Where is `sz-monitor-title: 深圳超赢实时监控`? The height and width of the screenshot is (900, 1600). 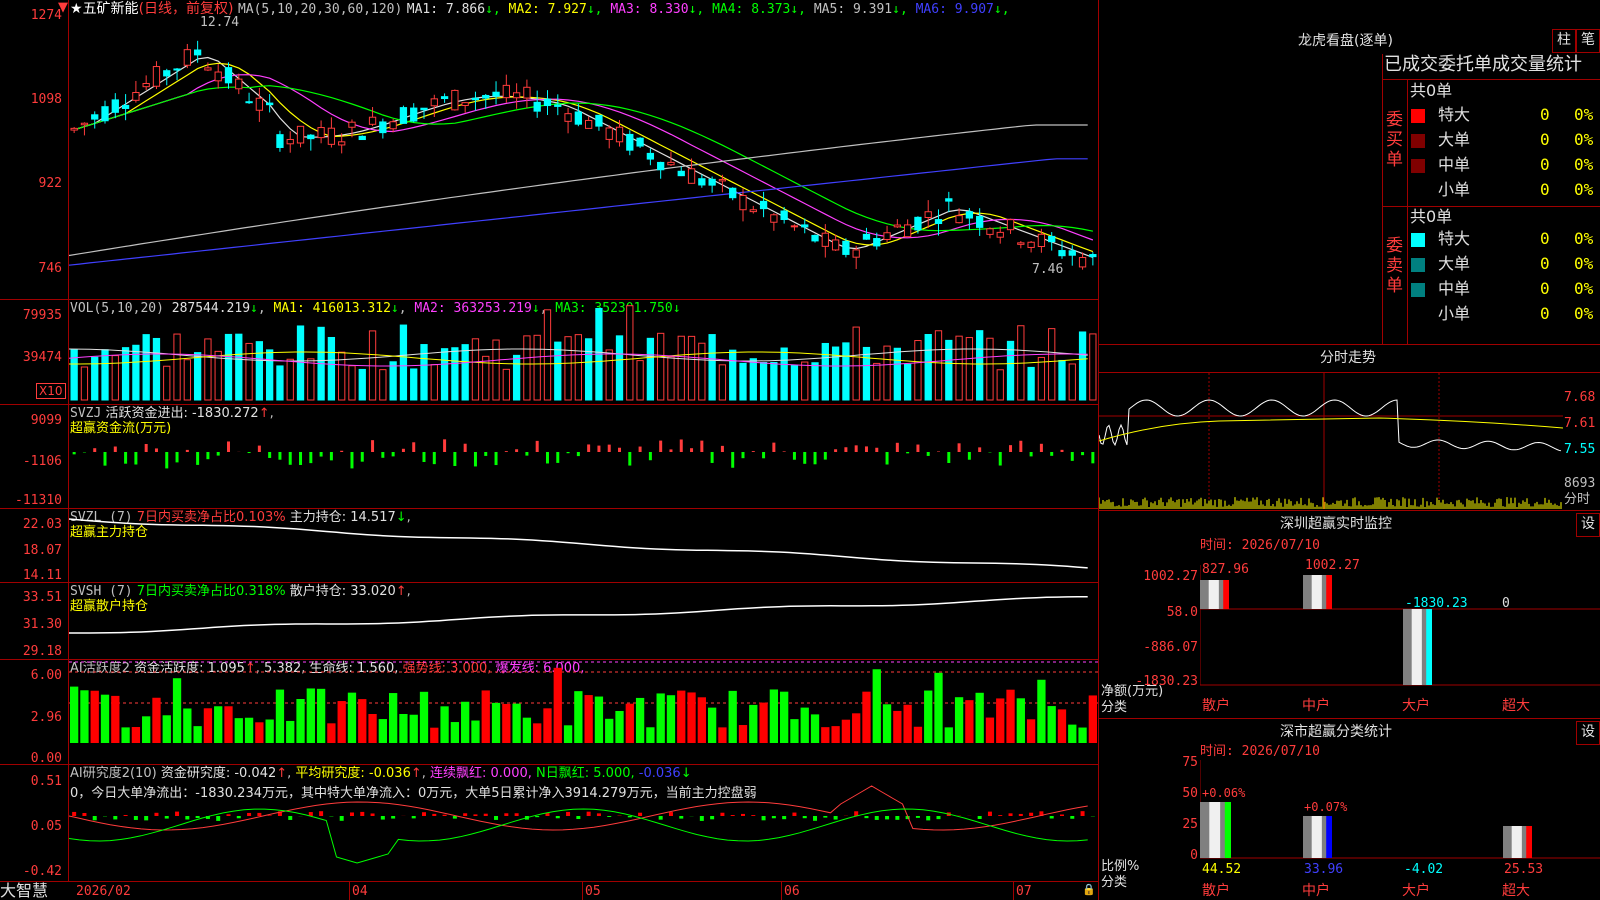
sz-monitor-title: 深圳超赢实时监控 is located at coordinates (1336, 524).